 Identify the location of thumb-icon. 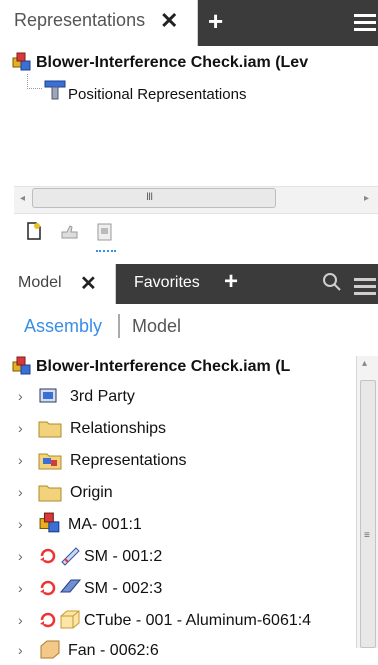
(70, 234).